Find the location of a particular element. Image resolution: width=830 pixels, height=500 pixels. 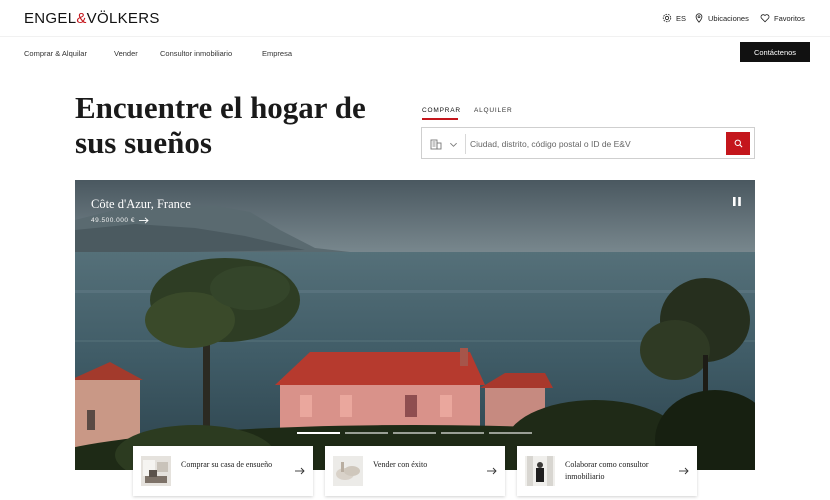

card-sell-image is located at coordinates (348, 471).